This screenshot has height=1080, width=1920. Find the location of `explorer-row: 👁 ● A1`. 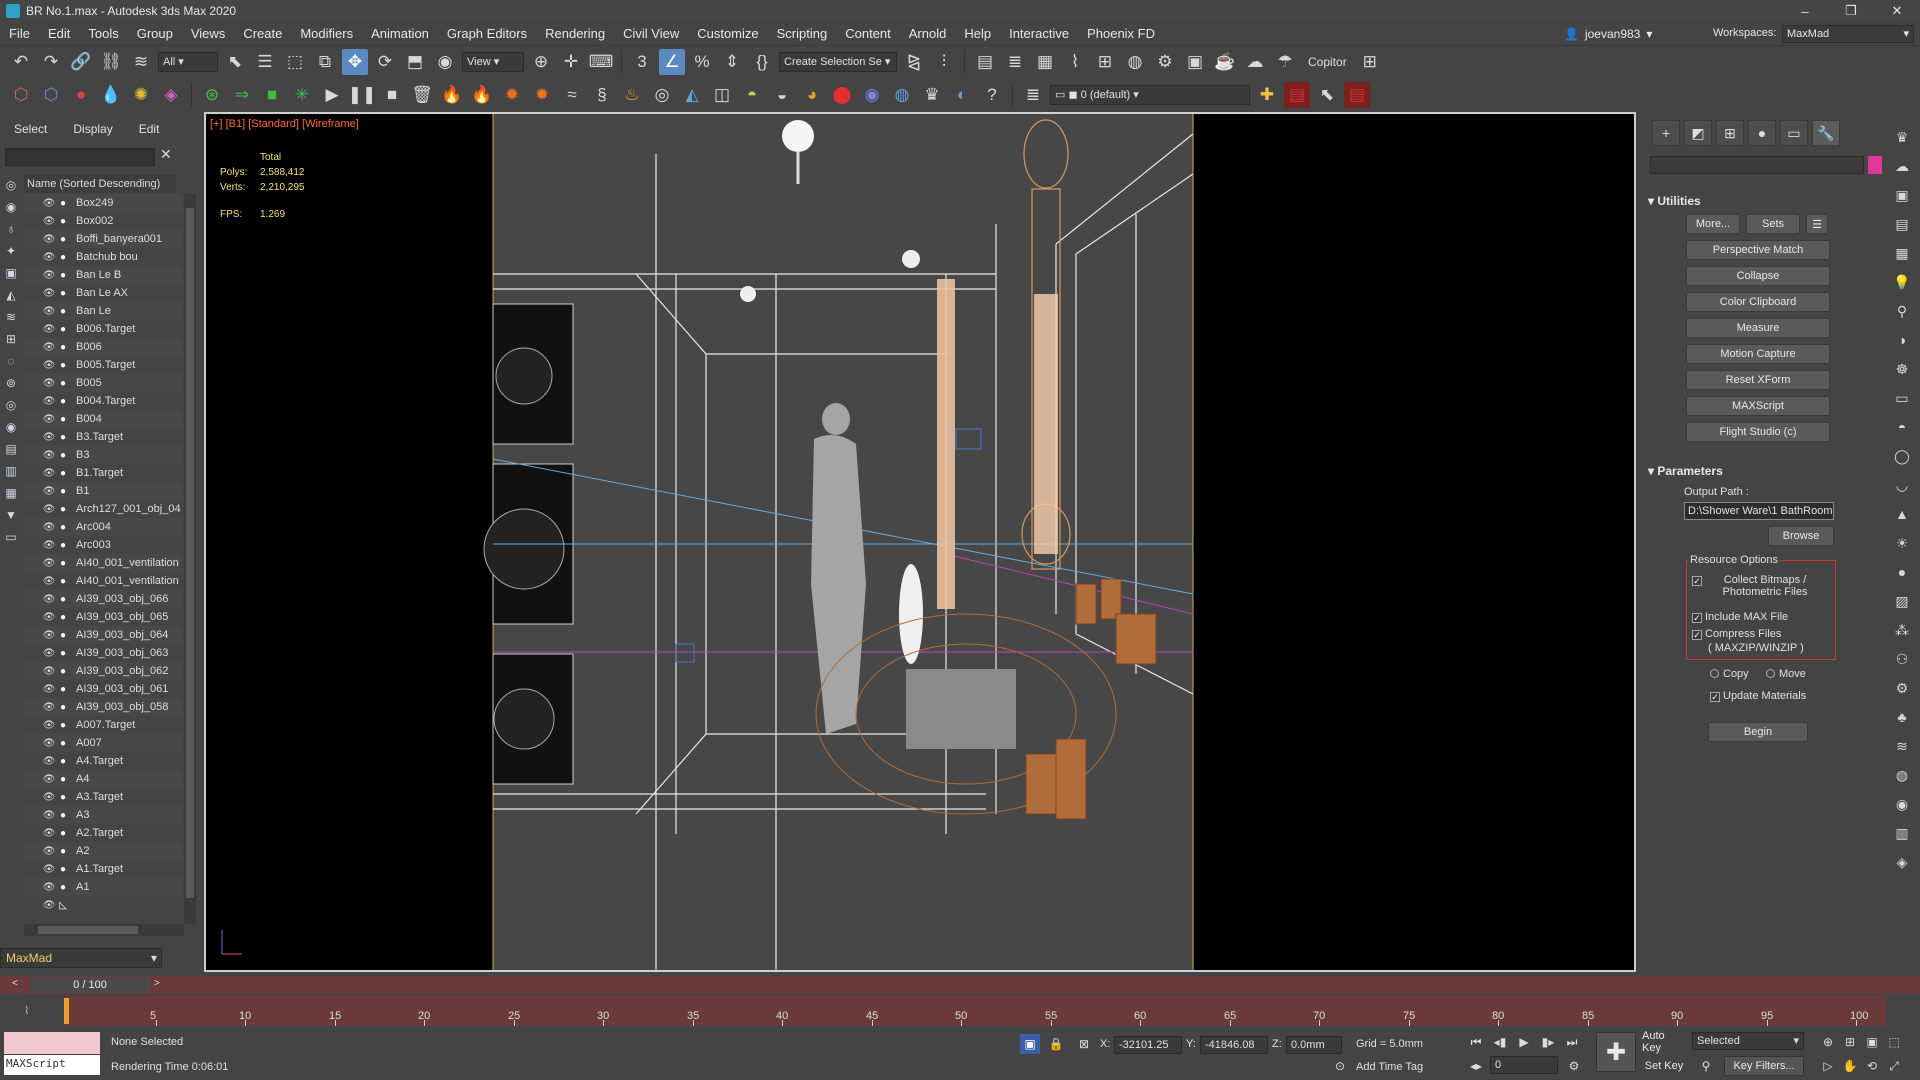

explorer-row: 👁 ● A1 is located at coordinates (103, 887).